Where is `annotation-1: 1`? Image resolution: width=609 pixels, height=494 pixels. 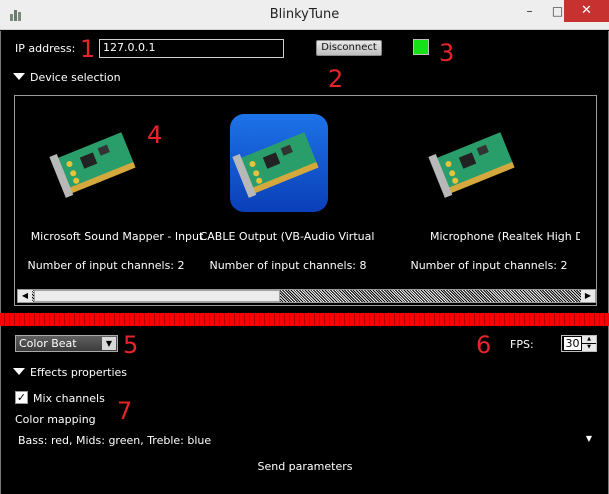
annotation-1: 1 is located at coordinates (88, 49).